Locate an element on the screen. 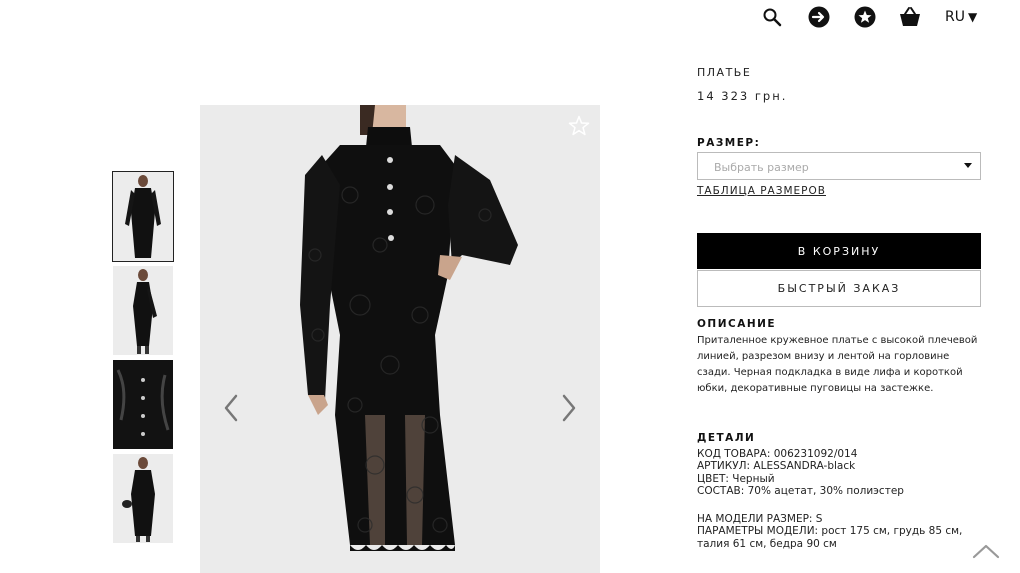  size-table-link: ТАБЛИЦА РАЗМЕРОВ is located at coordinates (761, 191).